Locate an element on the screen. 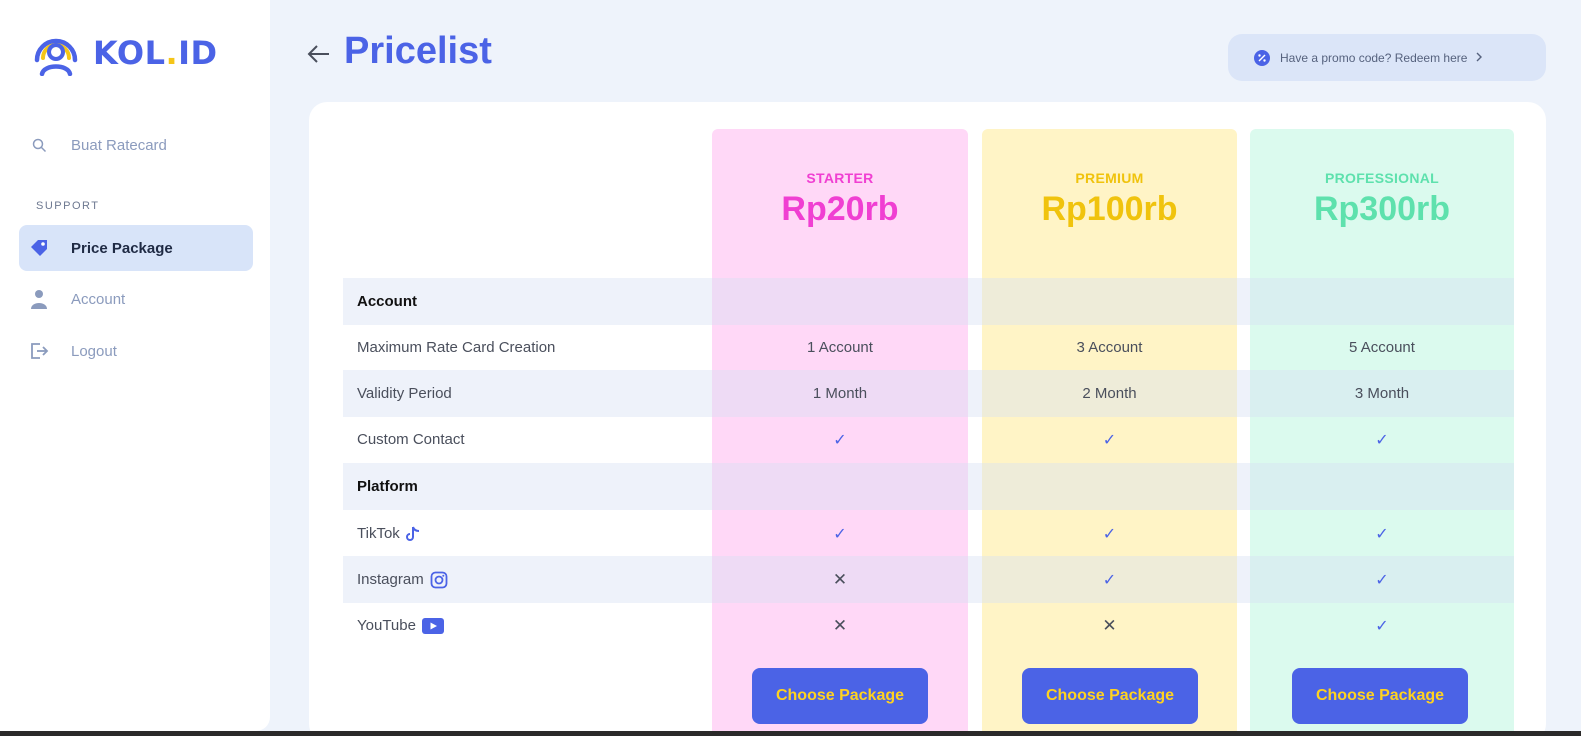 Image resolution: width=1581 pixels, height=736 pixels. table-row: YouTube ✕ ✕ ✓ is located at coordinates (928, 625).